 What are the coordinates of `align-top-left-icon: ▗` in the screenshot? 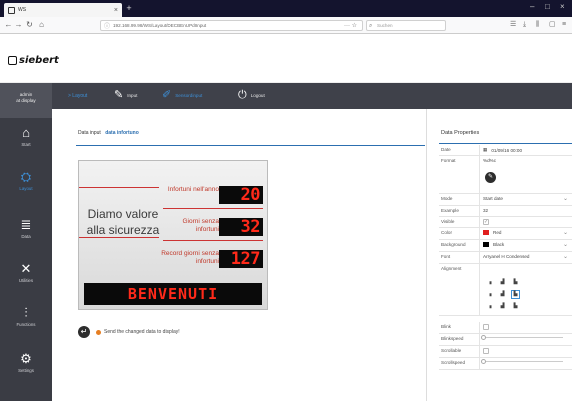 It's located at (489, 282).